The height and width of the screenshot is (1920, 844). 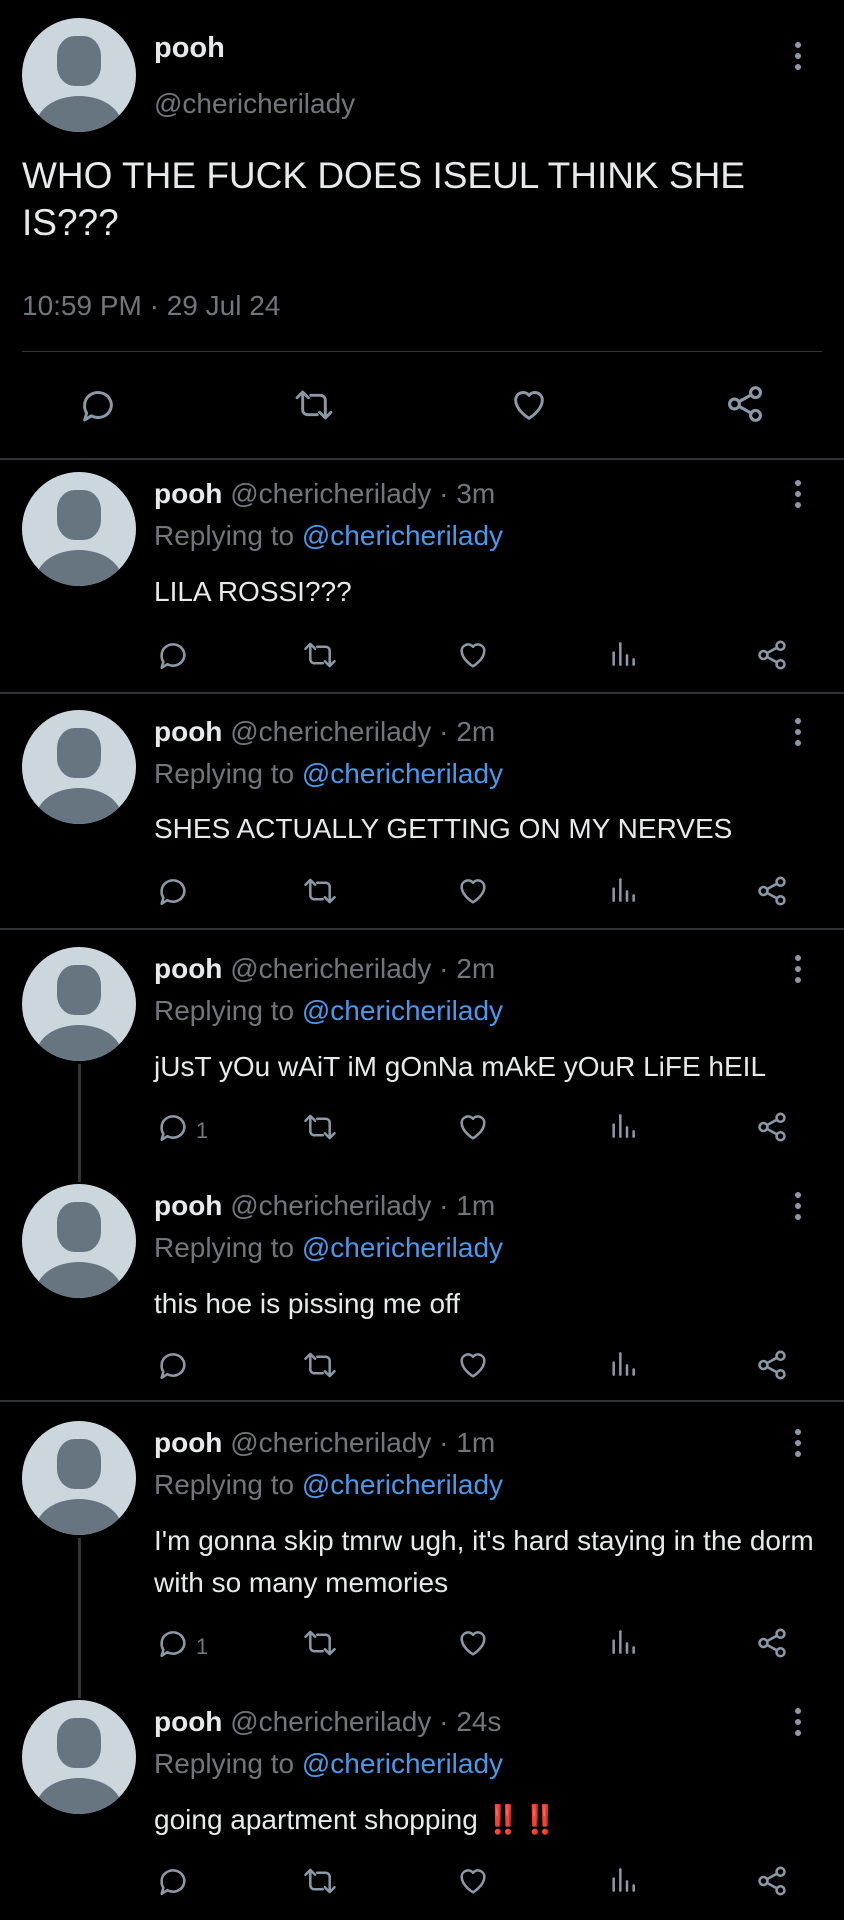 I want to click on author-handle-time: @chericherilady · 3m, so click(x=362, y=493).